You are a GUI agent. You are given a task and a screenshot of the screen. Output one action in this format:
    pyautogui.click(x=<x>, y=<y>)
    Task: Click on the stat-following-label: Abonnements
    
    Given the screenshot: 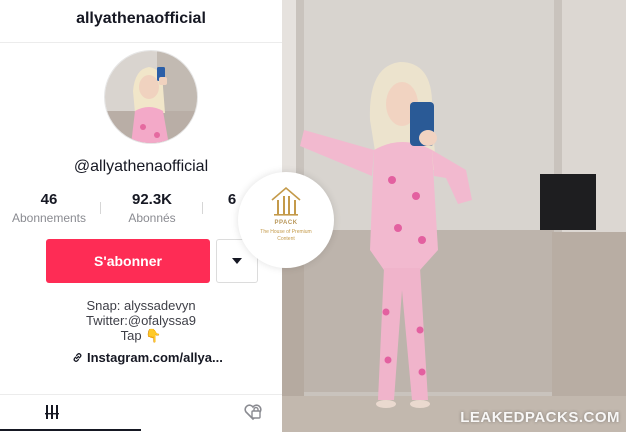 What is the action you would take?
    pyautogui.click(x=49, y=218)
    